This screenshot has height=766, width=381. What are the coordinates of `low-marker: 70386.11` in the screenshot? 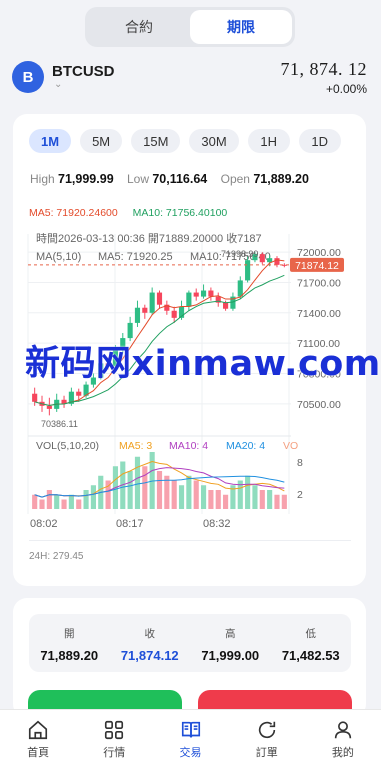 It's located at (59, 424).